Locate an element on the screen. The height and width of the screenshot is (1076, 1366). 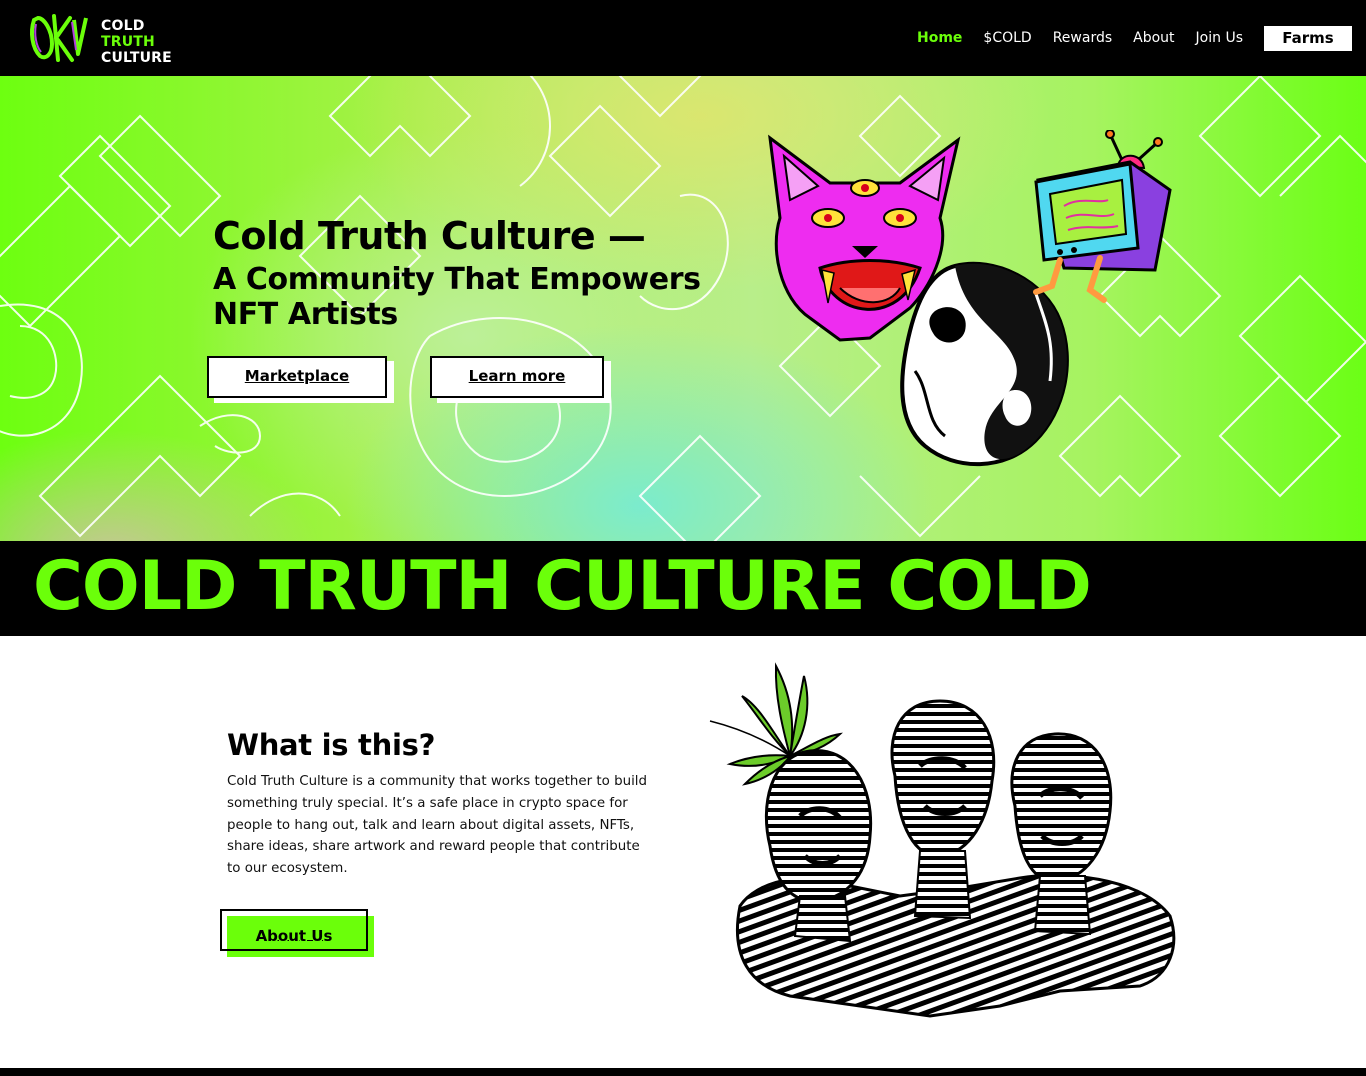
learn-more-button-label: Learn more is located at coordinates (517, 376).